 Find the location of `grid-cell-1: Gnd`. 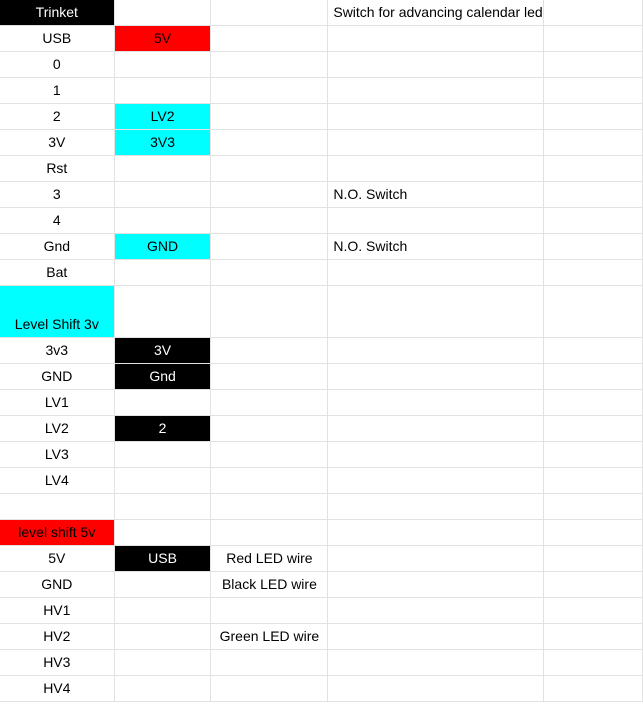

grid-cell-1: Gnd is located at coordinates (57, 246).